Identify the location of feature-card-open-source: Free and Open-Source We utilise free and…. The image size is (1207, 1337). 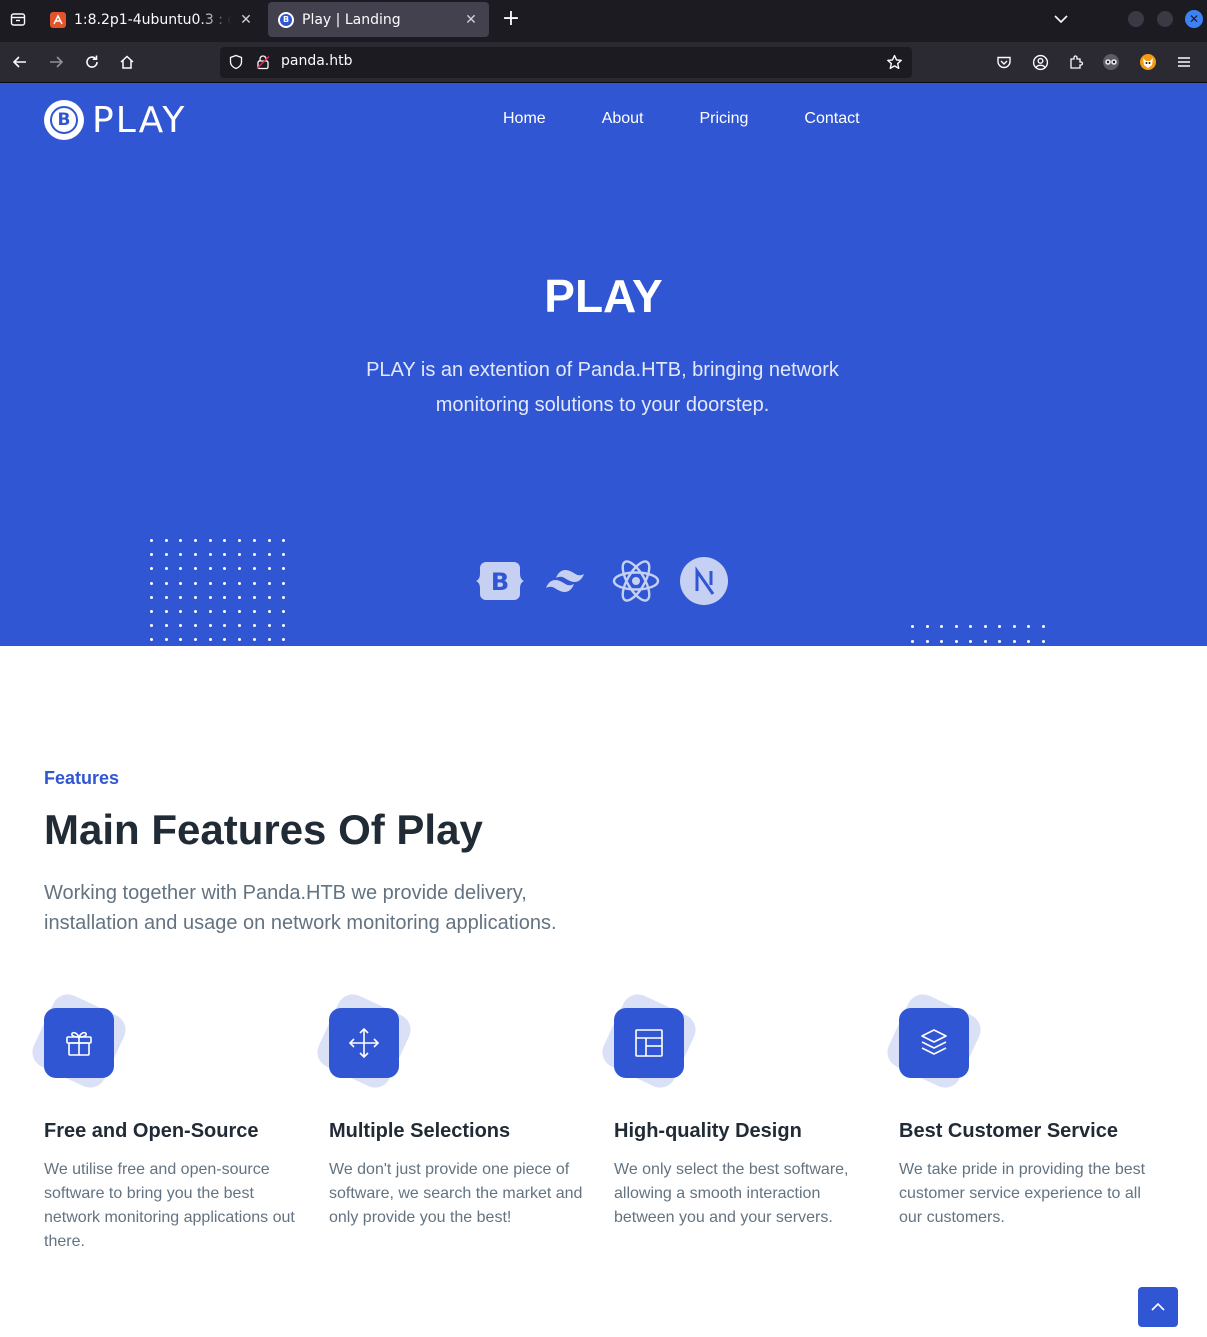
(165, 1119).